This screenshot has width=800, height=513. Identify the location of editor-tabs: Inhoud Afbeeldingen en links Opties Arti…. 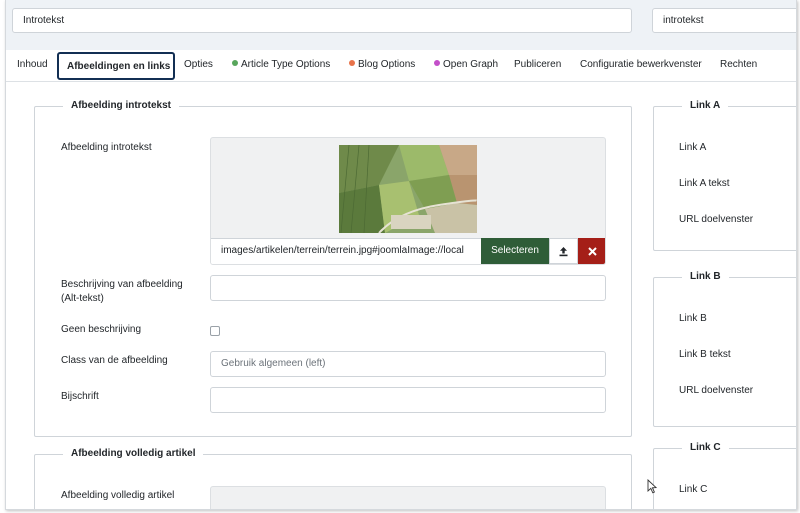
(401, 66).